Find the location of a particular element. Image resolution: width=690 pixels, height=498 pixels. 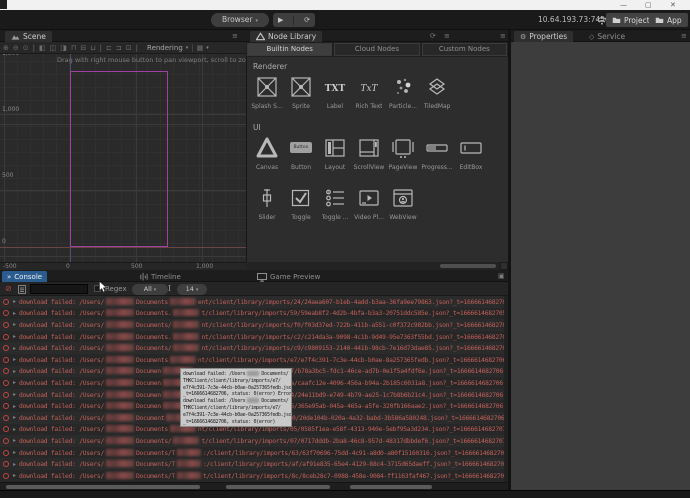

camera-gizmo-dropdown: ▦ is located at coordinates (200, 48).